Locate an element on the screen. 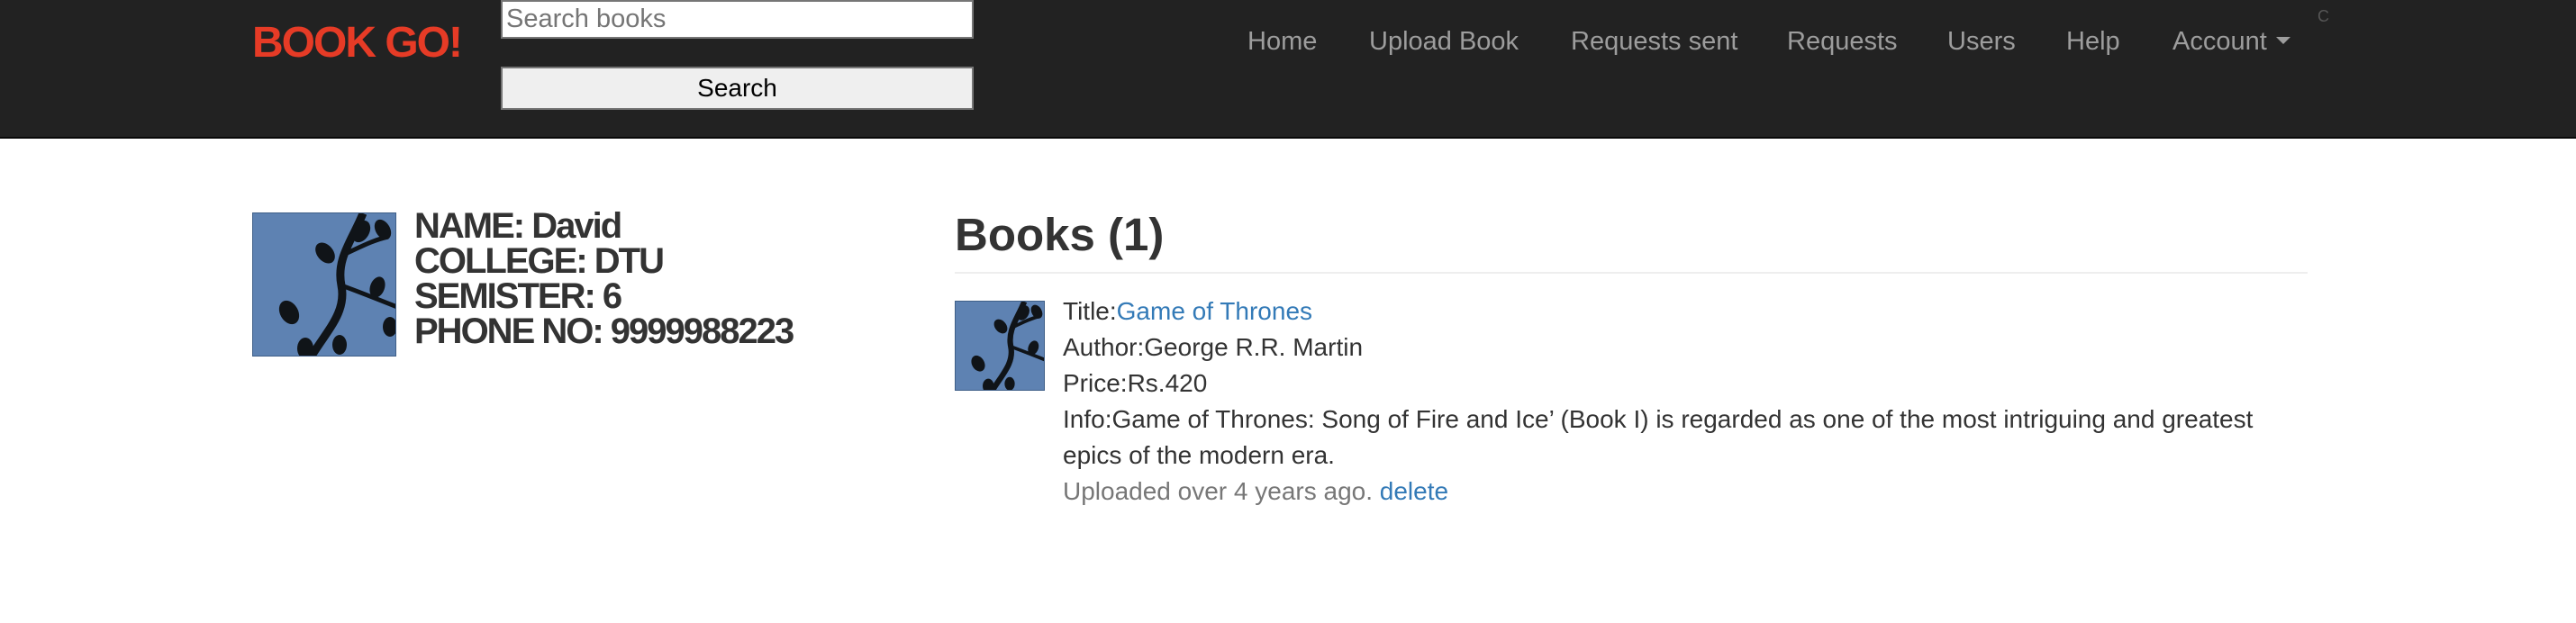 This screenshot has height=623, width=2576. book-title-label: Title: is located at coordinates (1090, 311).